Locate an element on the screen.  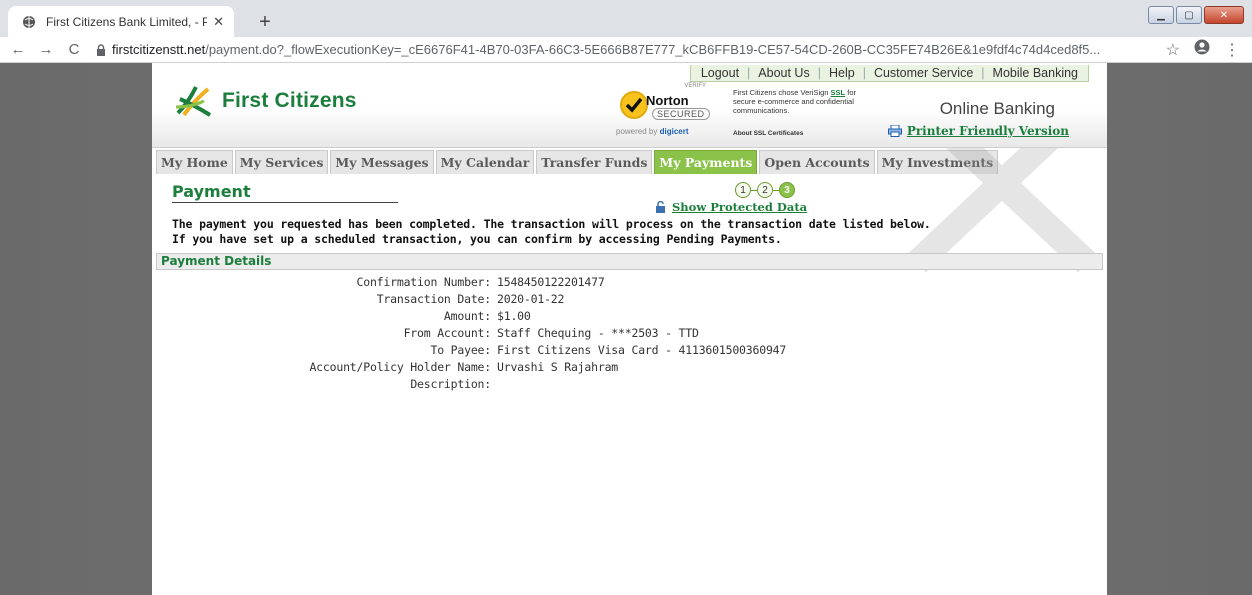
browser-menu-icon: ⋮ is located at coordinates (1232, 50).